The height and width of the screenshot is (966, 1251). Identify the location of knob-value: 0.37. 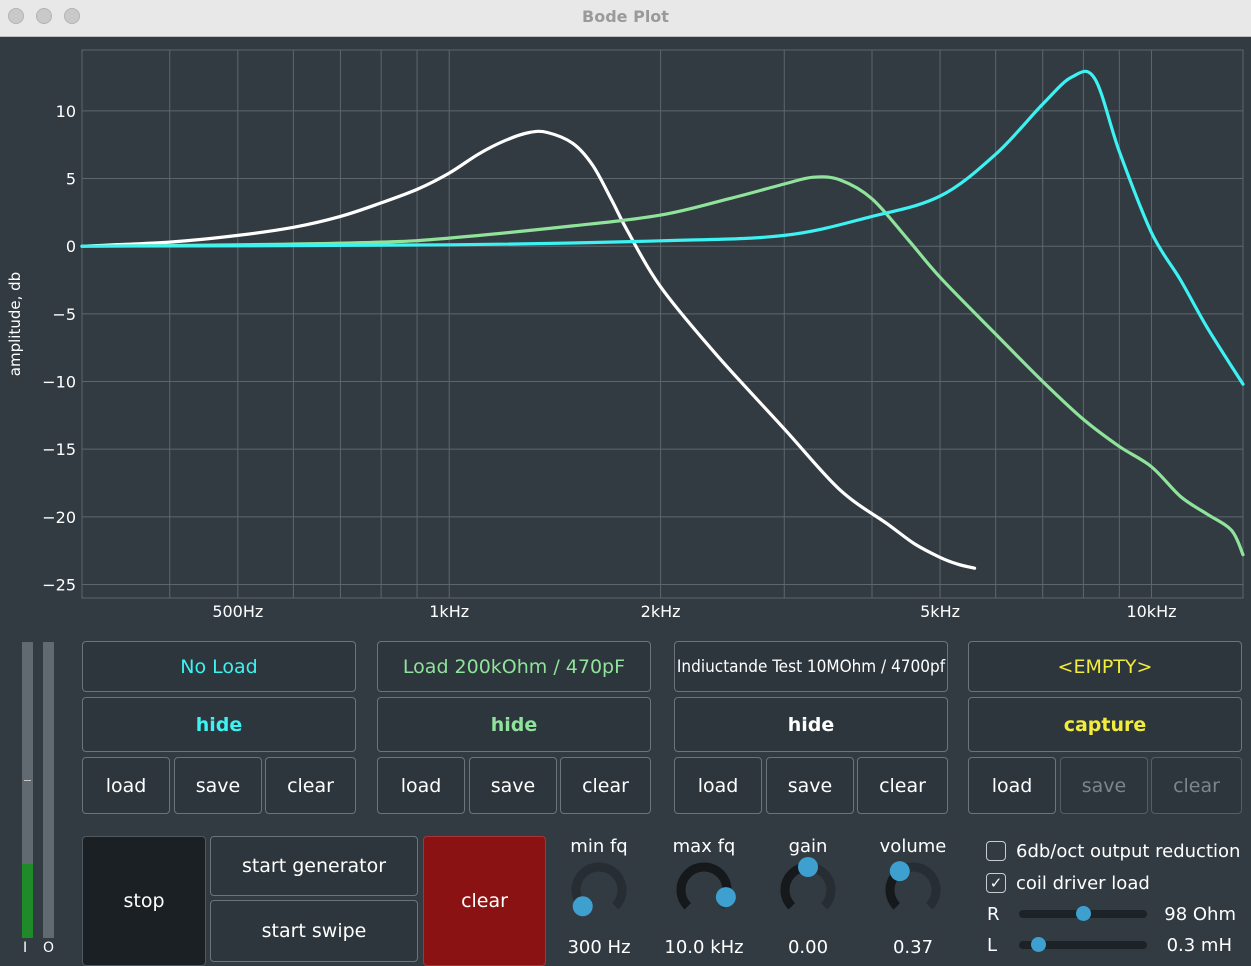
(913, 947).